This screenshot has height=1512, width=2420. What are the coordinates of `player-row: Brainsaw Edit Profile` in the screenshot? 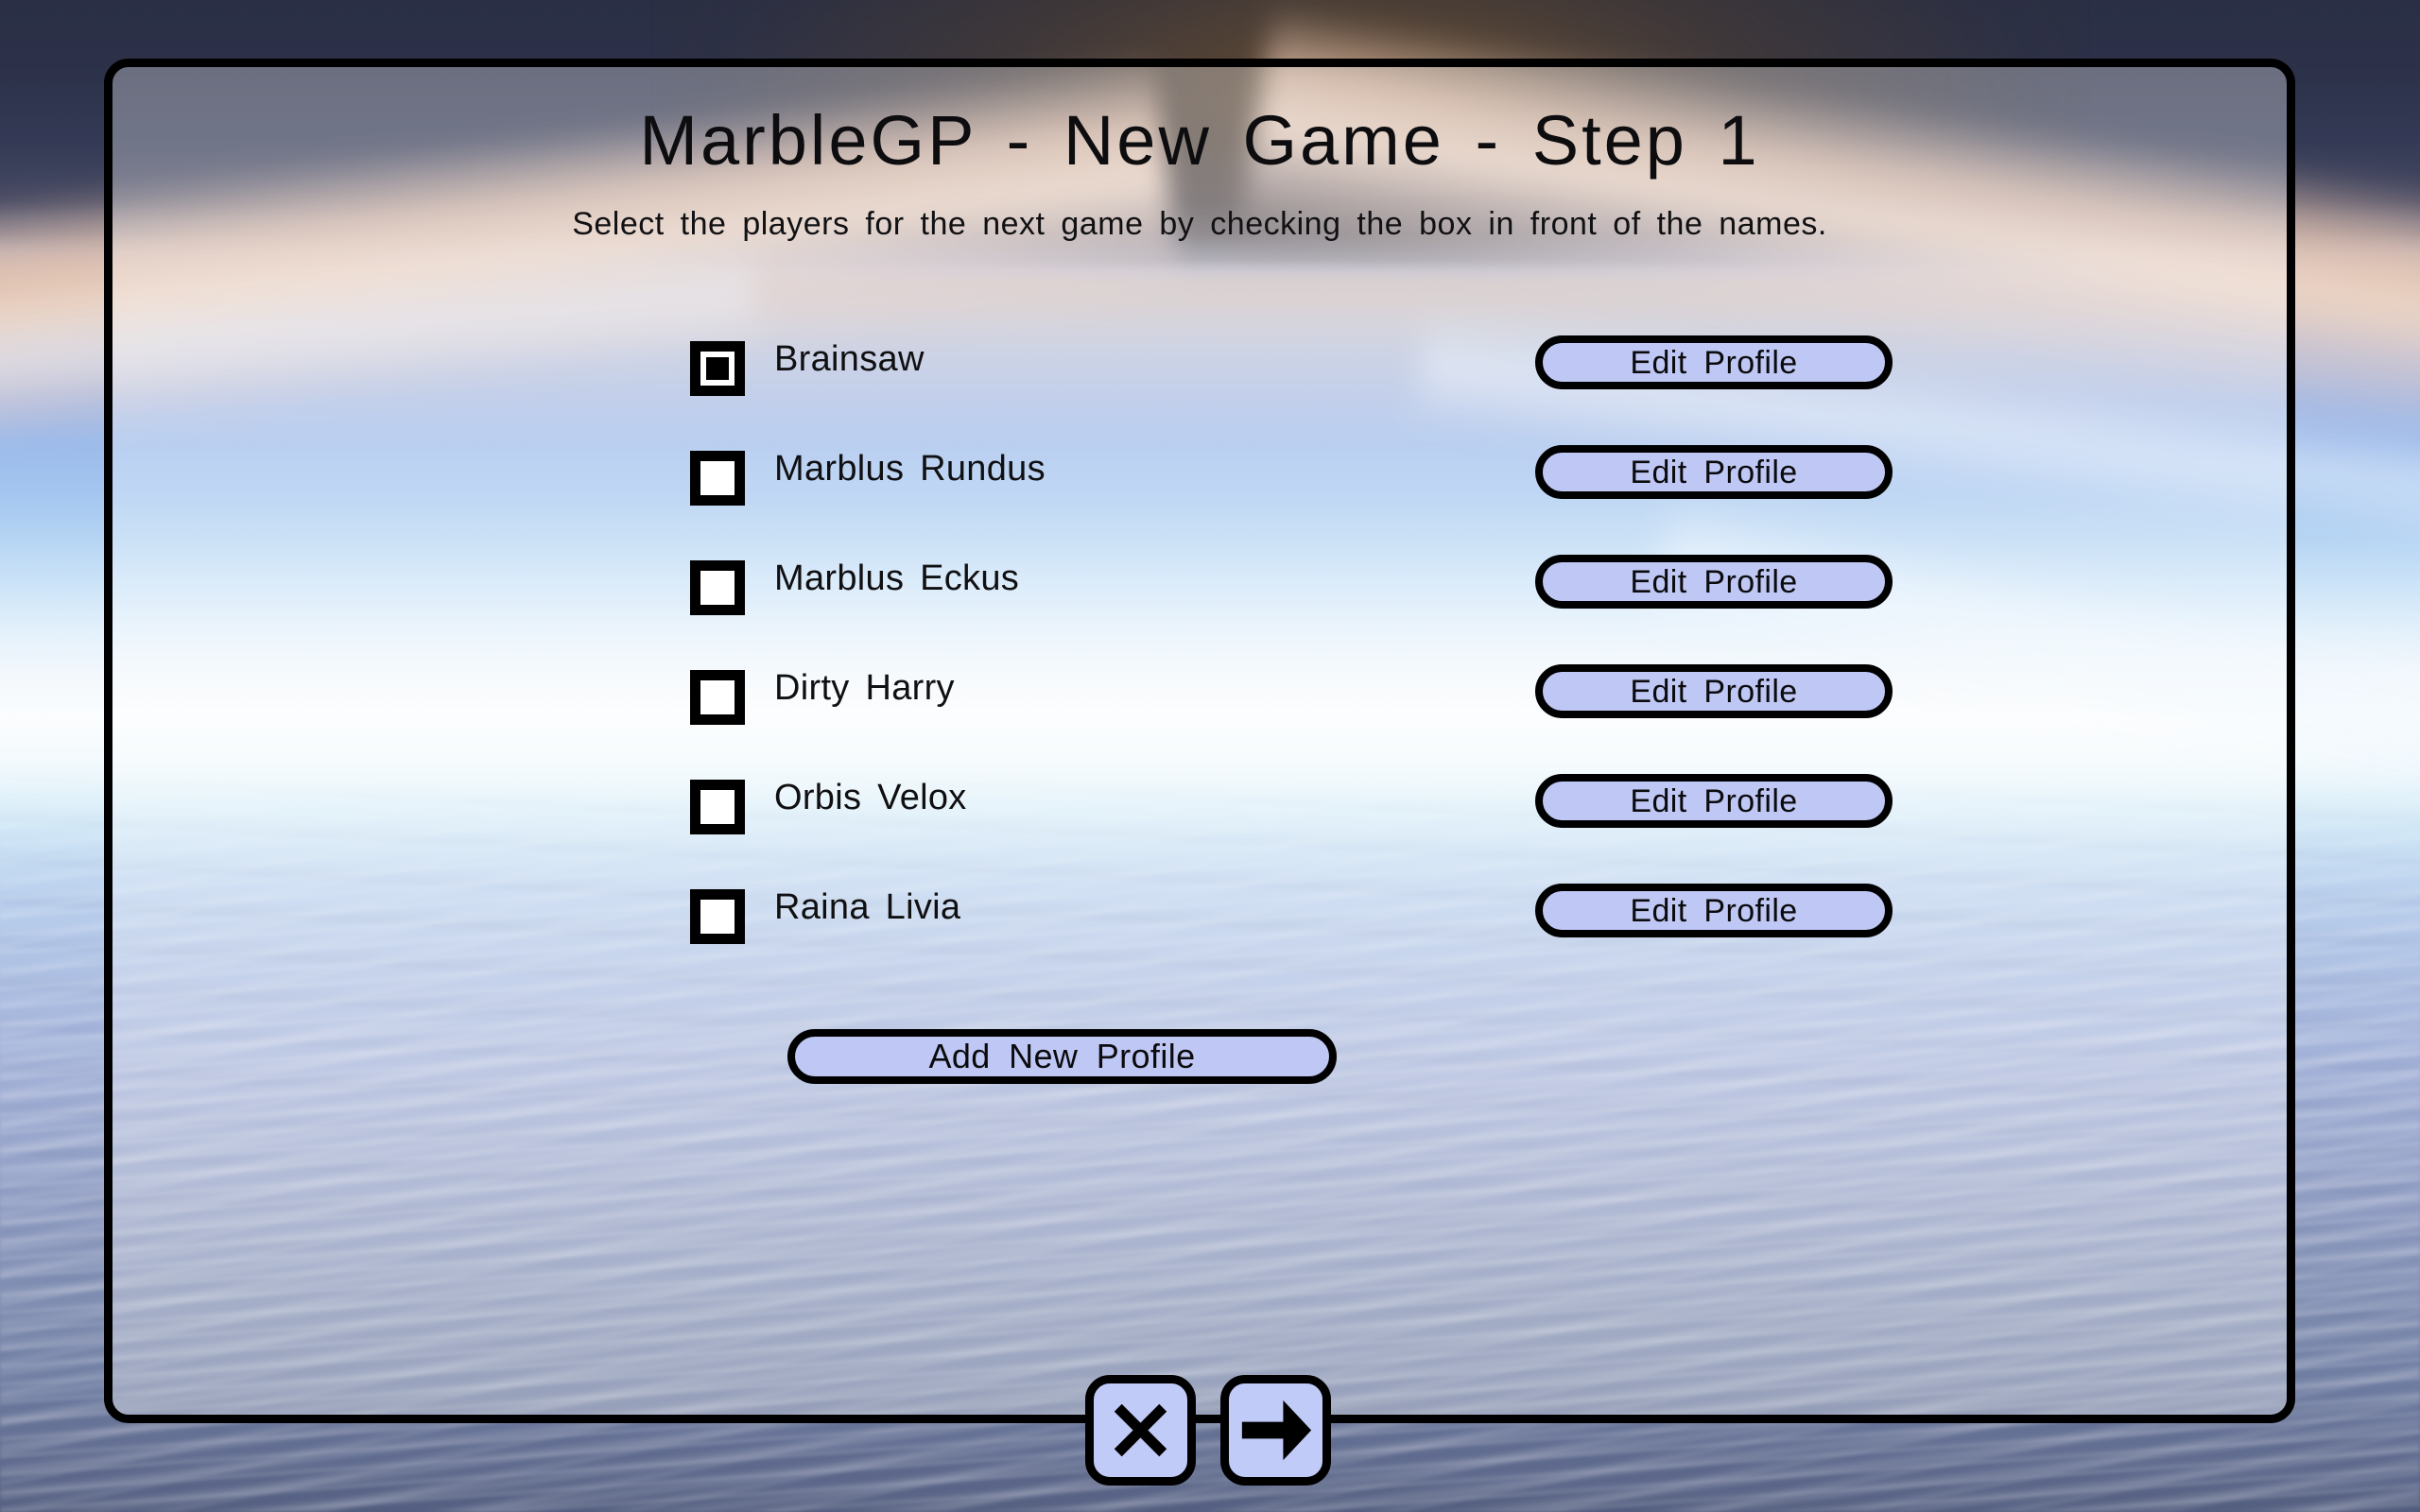 It's located at (1199, 375).